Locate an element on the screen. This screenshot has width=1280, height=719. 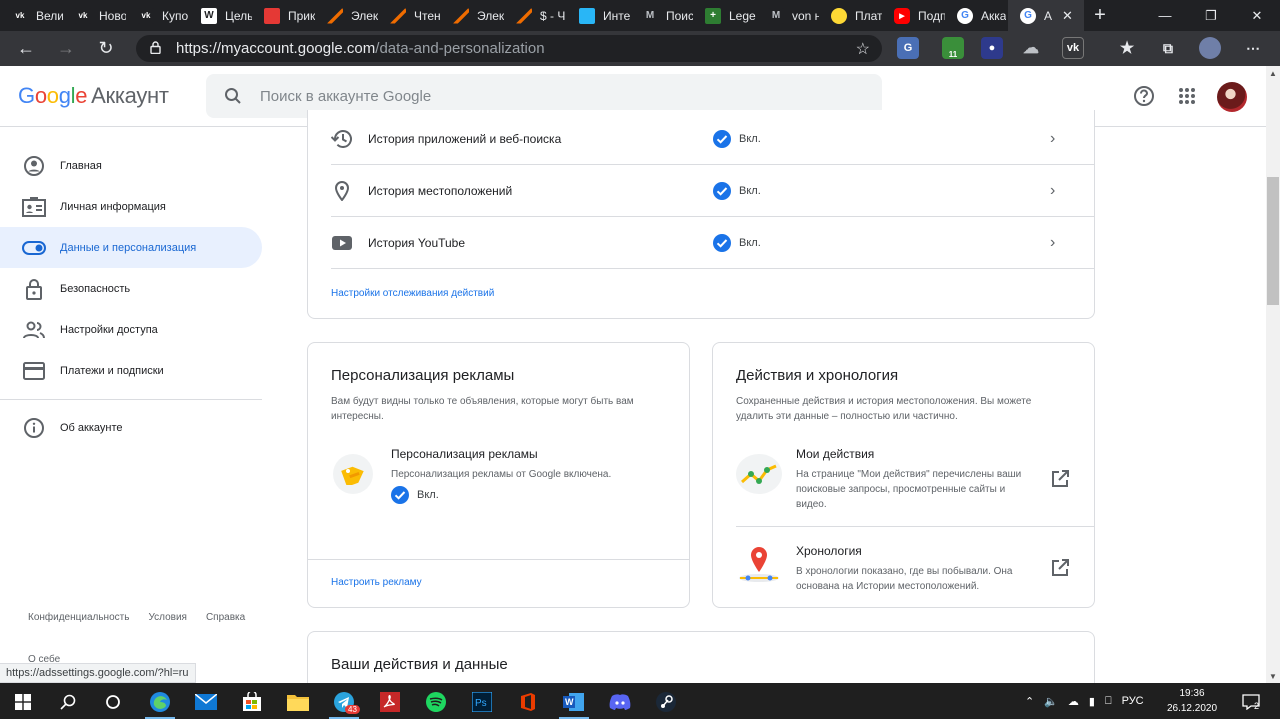
vk-extension-icon: vk is located at coordinates (1073, 48).